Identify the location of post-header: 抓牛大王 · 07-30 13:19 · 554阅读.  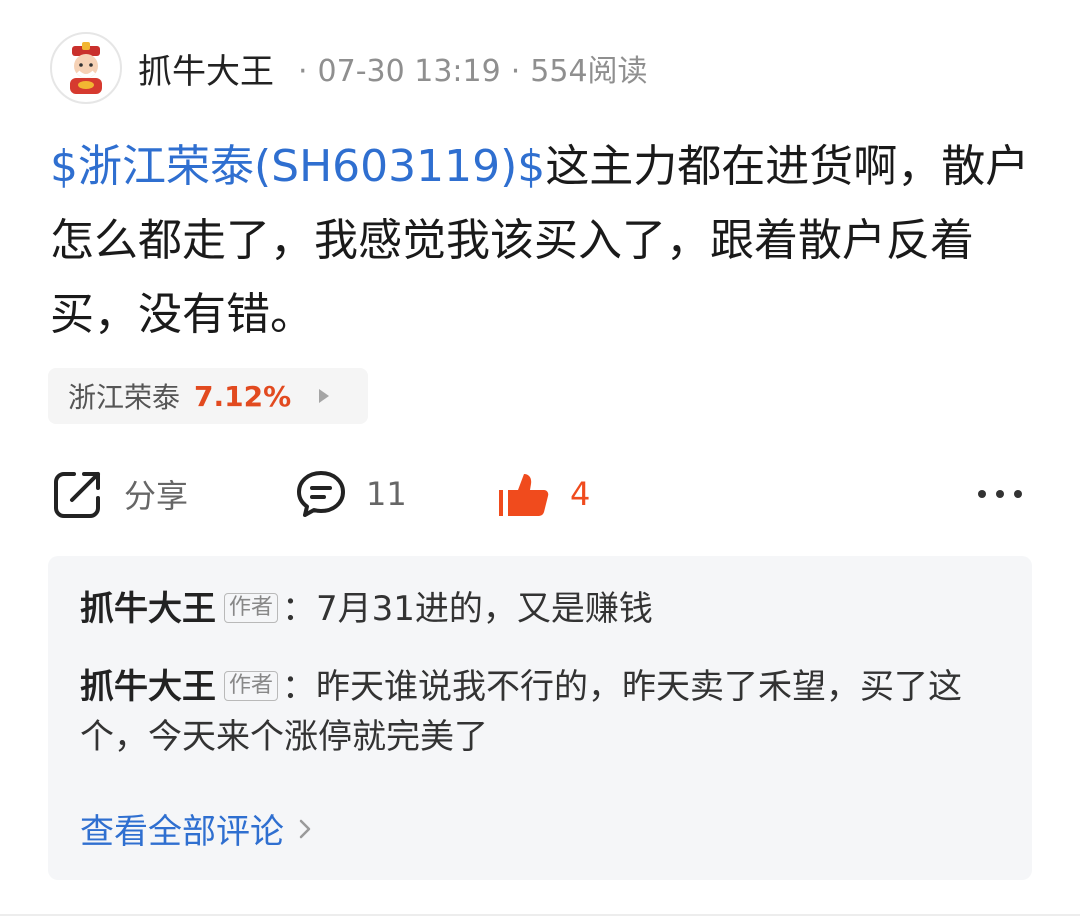
(349, 68).